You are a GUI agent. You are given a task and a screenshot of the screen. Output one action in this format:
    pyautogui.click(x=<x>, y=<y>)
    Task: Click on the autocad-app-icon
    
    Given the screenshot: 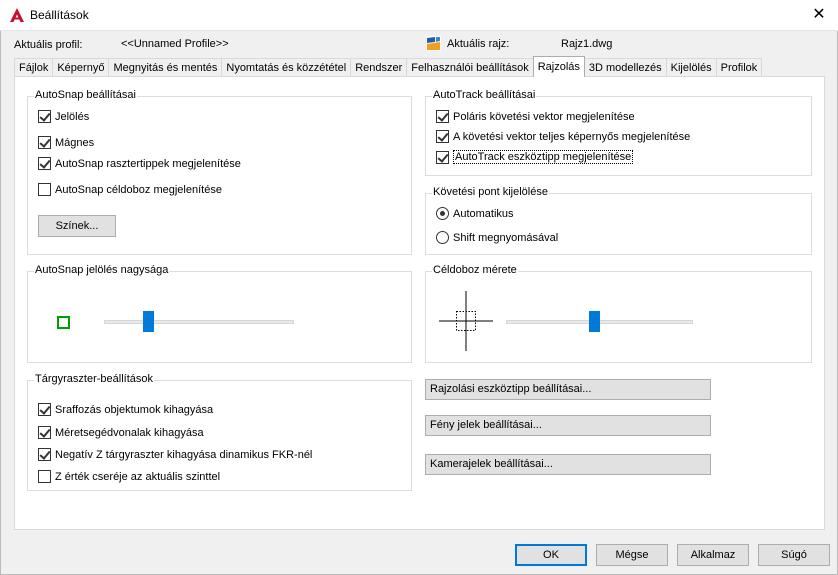 What is the action you would take?
    pyautogui.click(x=17, y=15)
    